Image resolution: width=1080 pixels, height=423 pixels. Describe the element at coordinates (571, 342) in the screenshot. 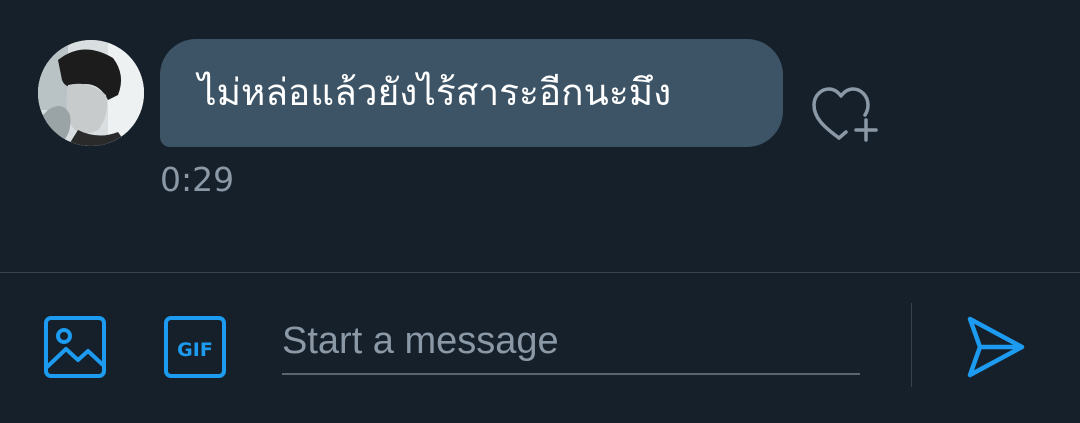

I see `message-input` at that location.